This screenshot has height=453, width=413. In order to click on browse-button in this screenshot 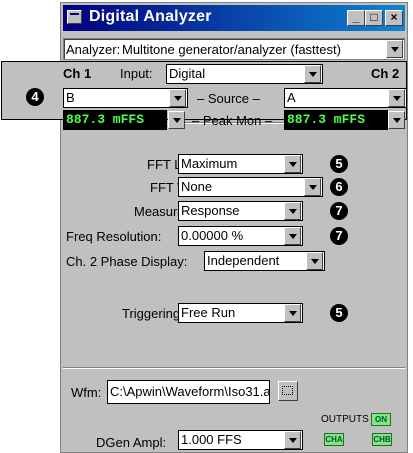, I will do `click(288, 391)`.